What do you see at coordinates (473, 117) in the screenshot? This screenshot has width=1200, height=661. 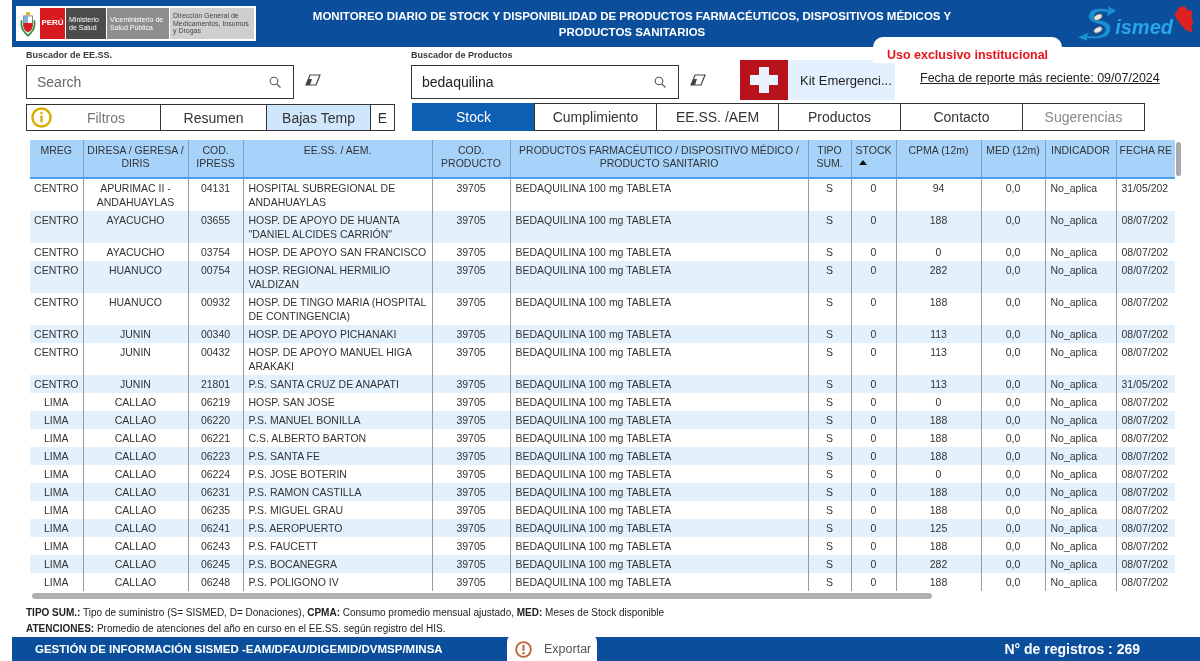 I see `tab: Stock` at bounding box center [473, 117].